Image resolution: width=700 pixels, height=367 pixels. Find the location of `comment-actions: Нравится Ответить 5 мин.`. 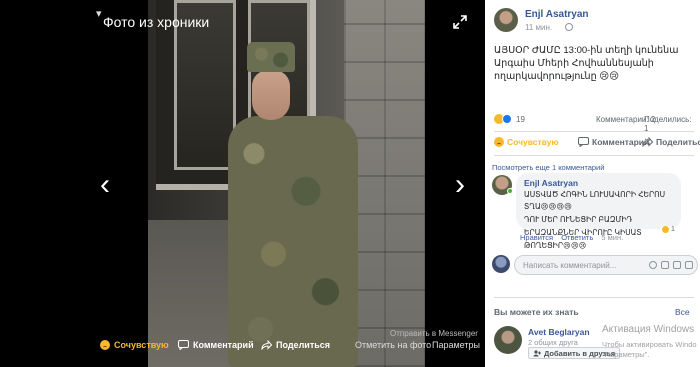

comment-actions: Нравится Ответить 5 мин. is located at coordinates (574, 237).